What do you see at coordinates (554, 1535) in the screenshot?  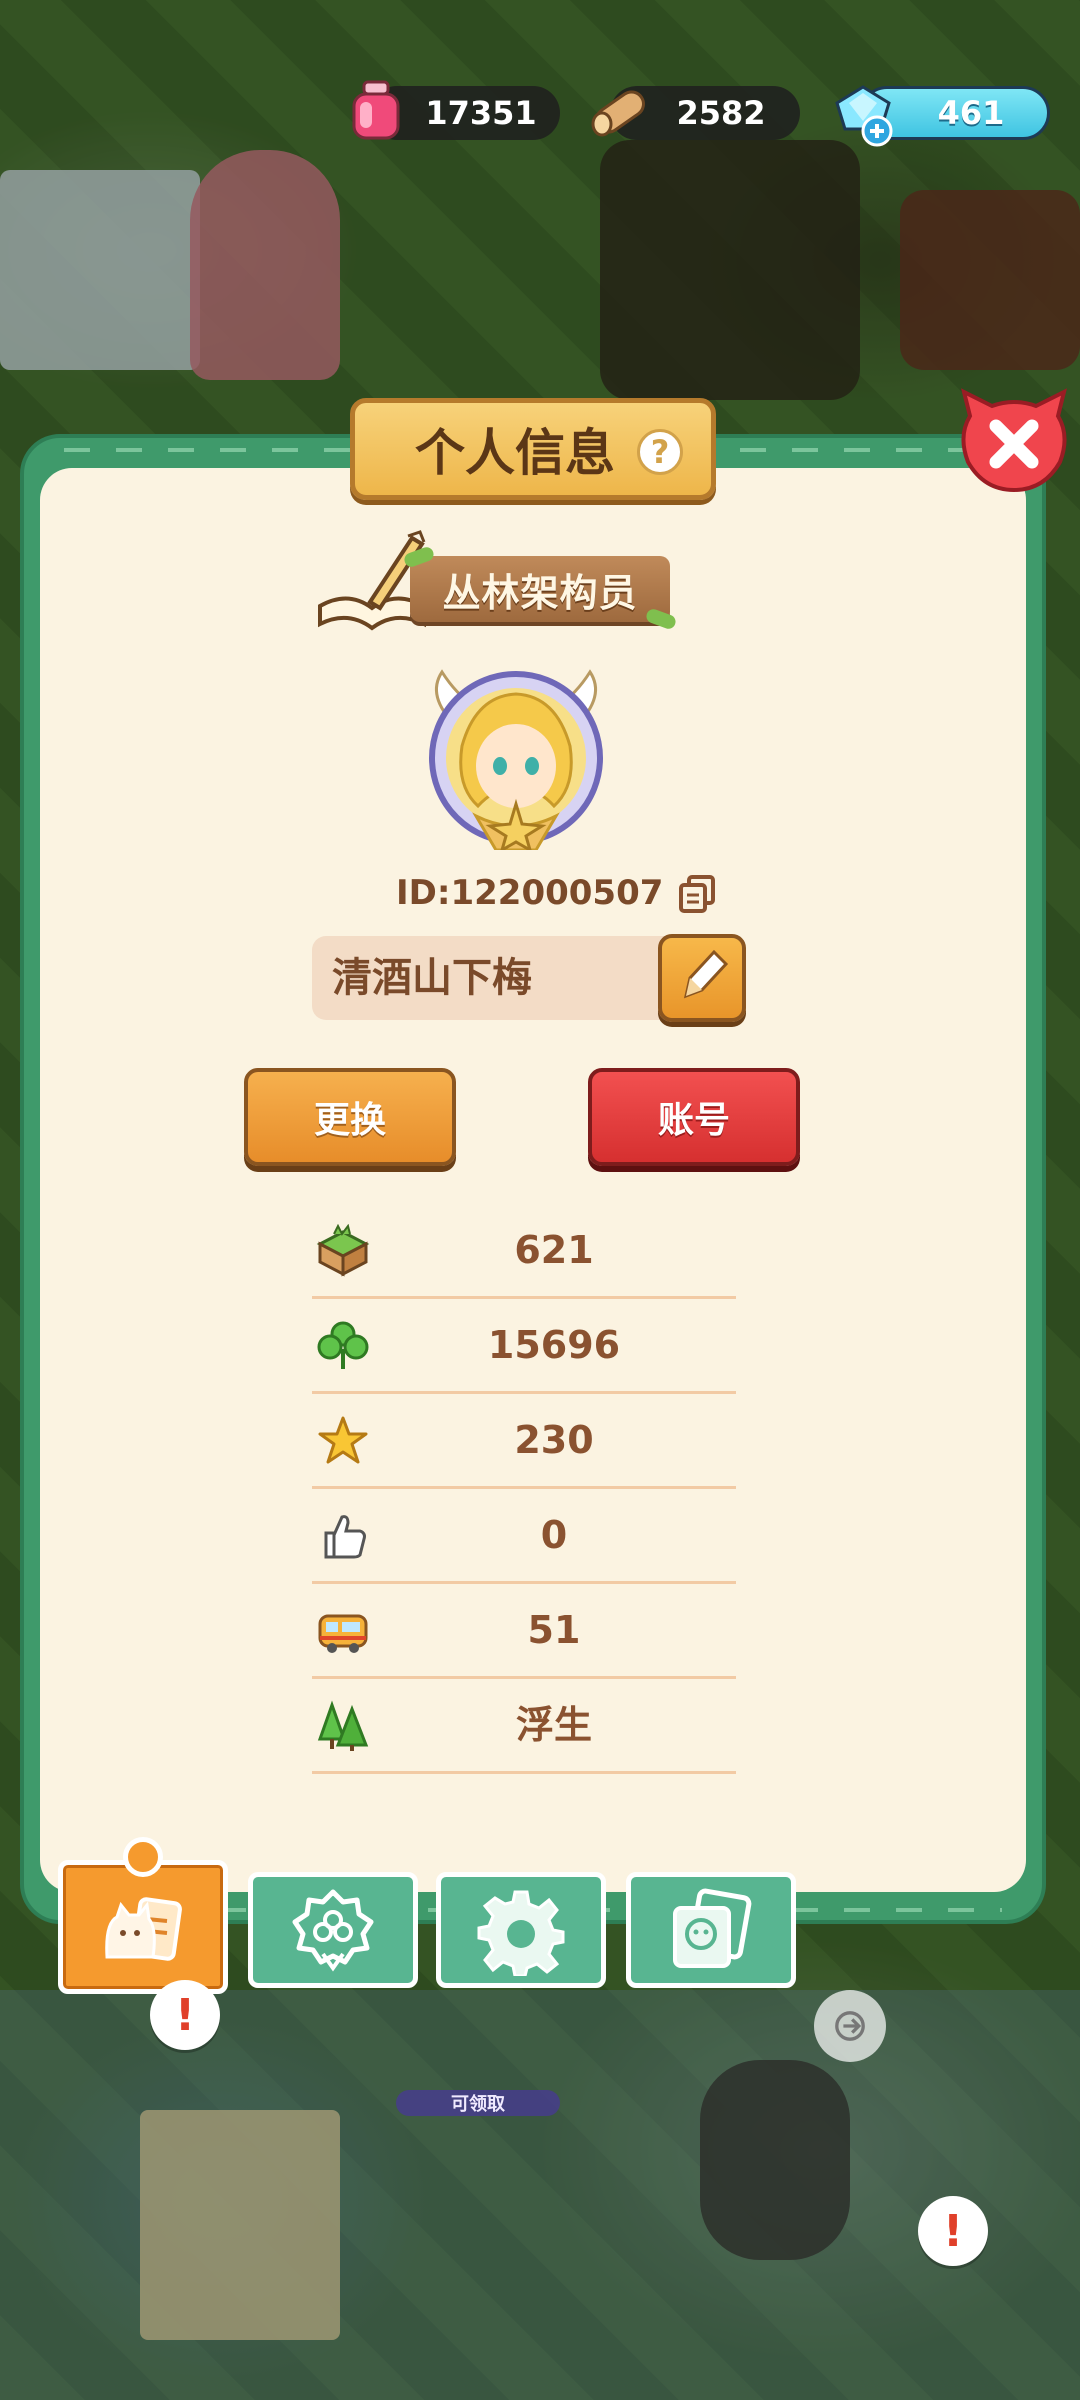 I see `stat-value-likes: 0` at bounding box center [554, 1535].